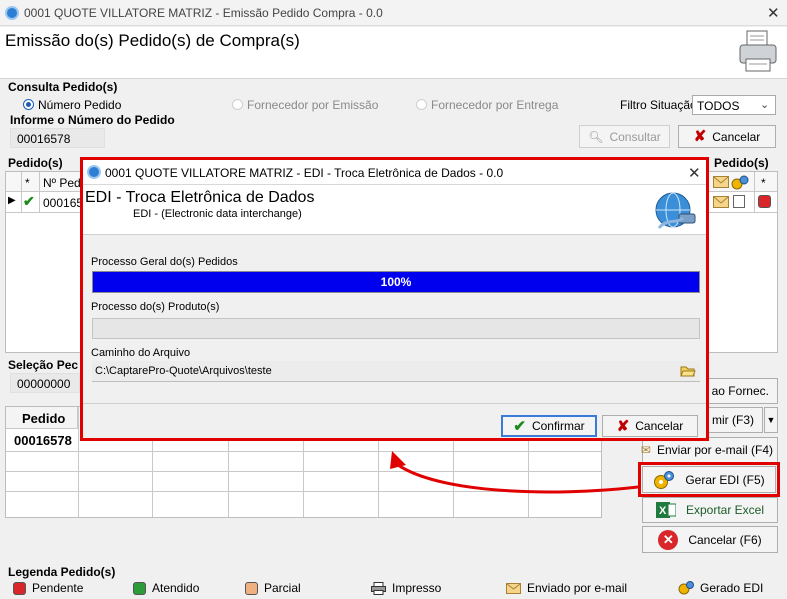 Image resolution: width=787 pixels, height=599 pixels. Describe the element at coordinates (688, 371) in the screenshot. I see `folder-open-icon` at that location.